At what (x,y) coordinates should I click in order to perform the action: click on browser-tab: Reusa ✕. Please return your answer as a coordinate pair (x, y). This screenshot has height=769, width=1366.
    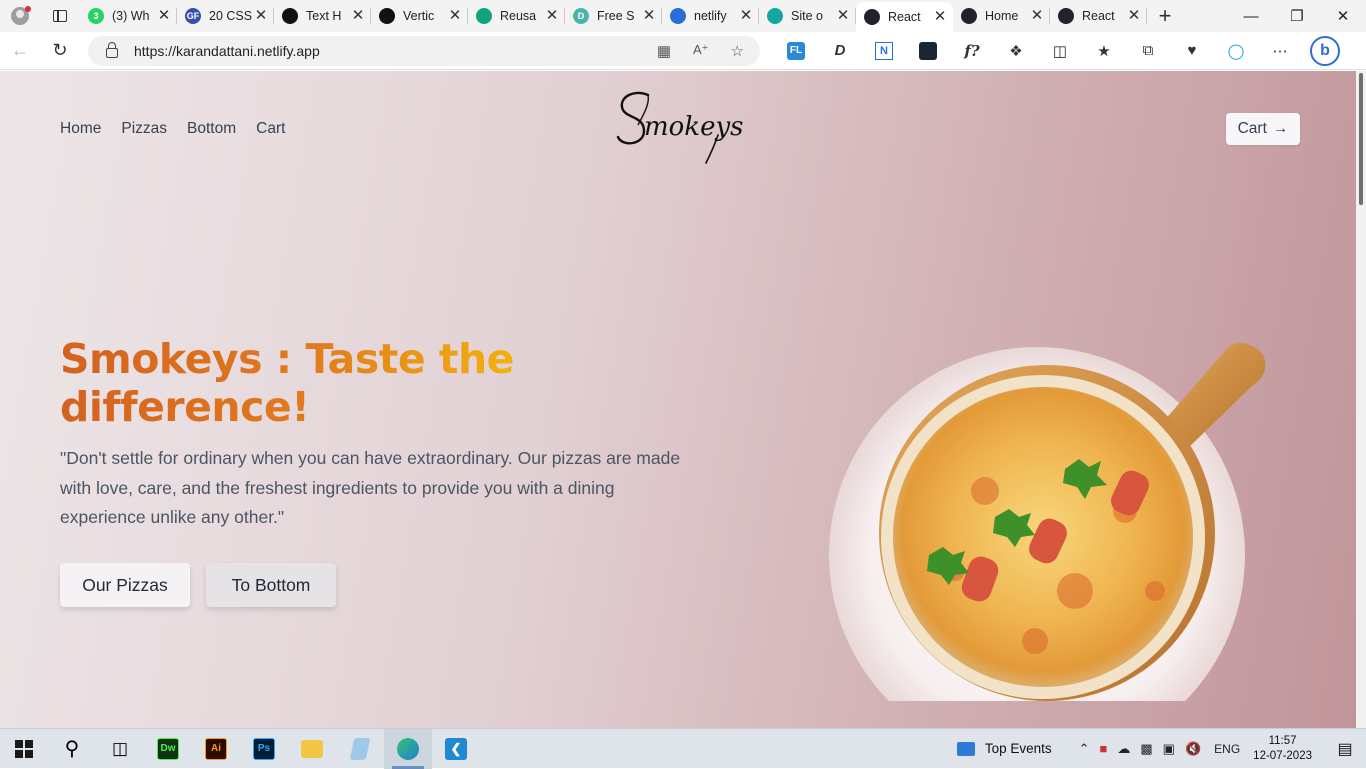
    Looking at the image, I should click on (516, 16).